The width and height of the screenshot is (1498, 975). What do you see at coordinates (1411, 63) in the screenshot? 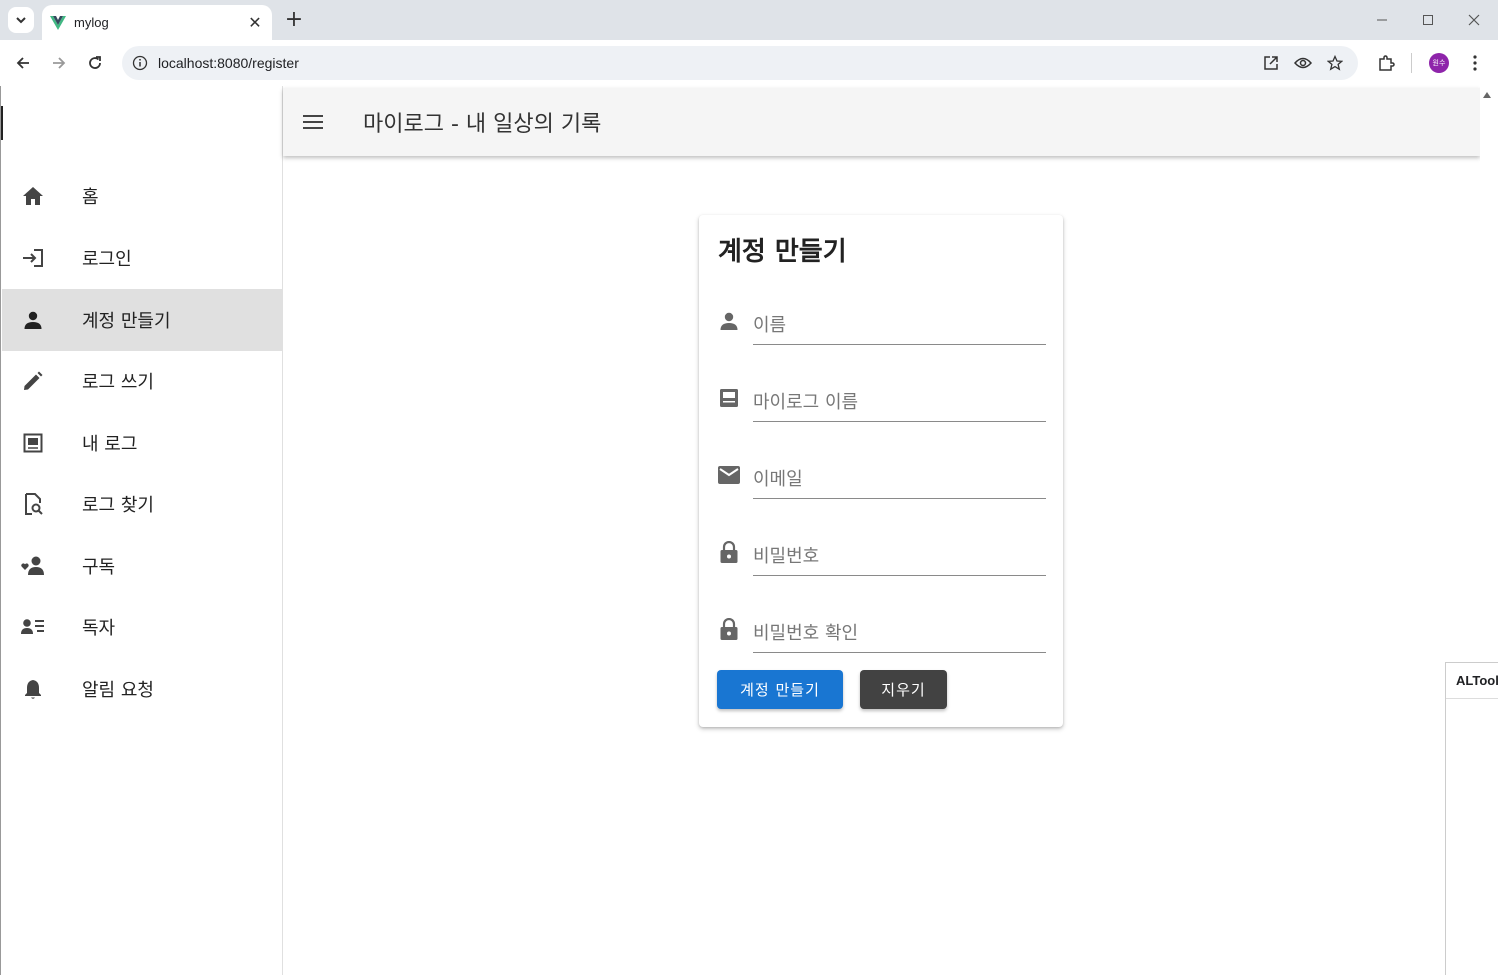
I see `toolbar-separator` at bounding box center [1411, 63].